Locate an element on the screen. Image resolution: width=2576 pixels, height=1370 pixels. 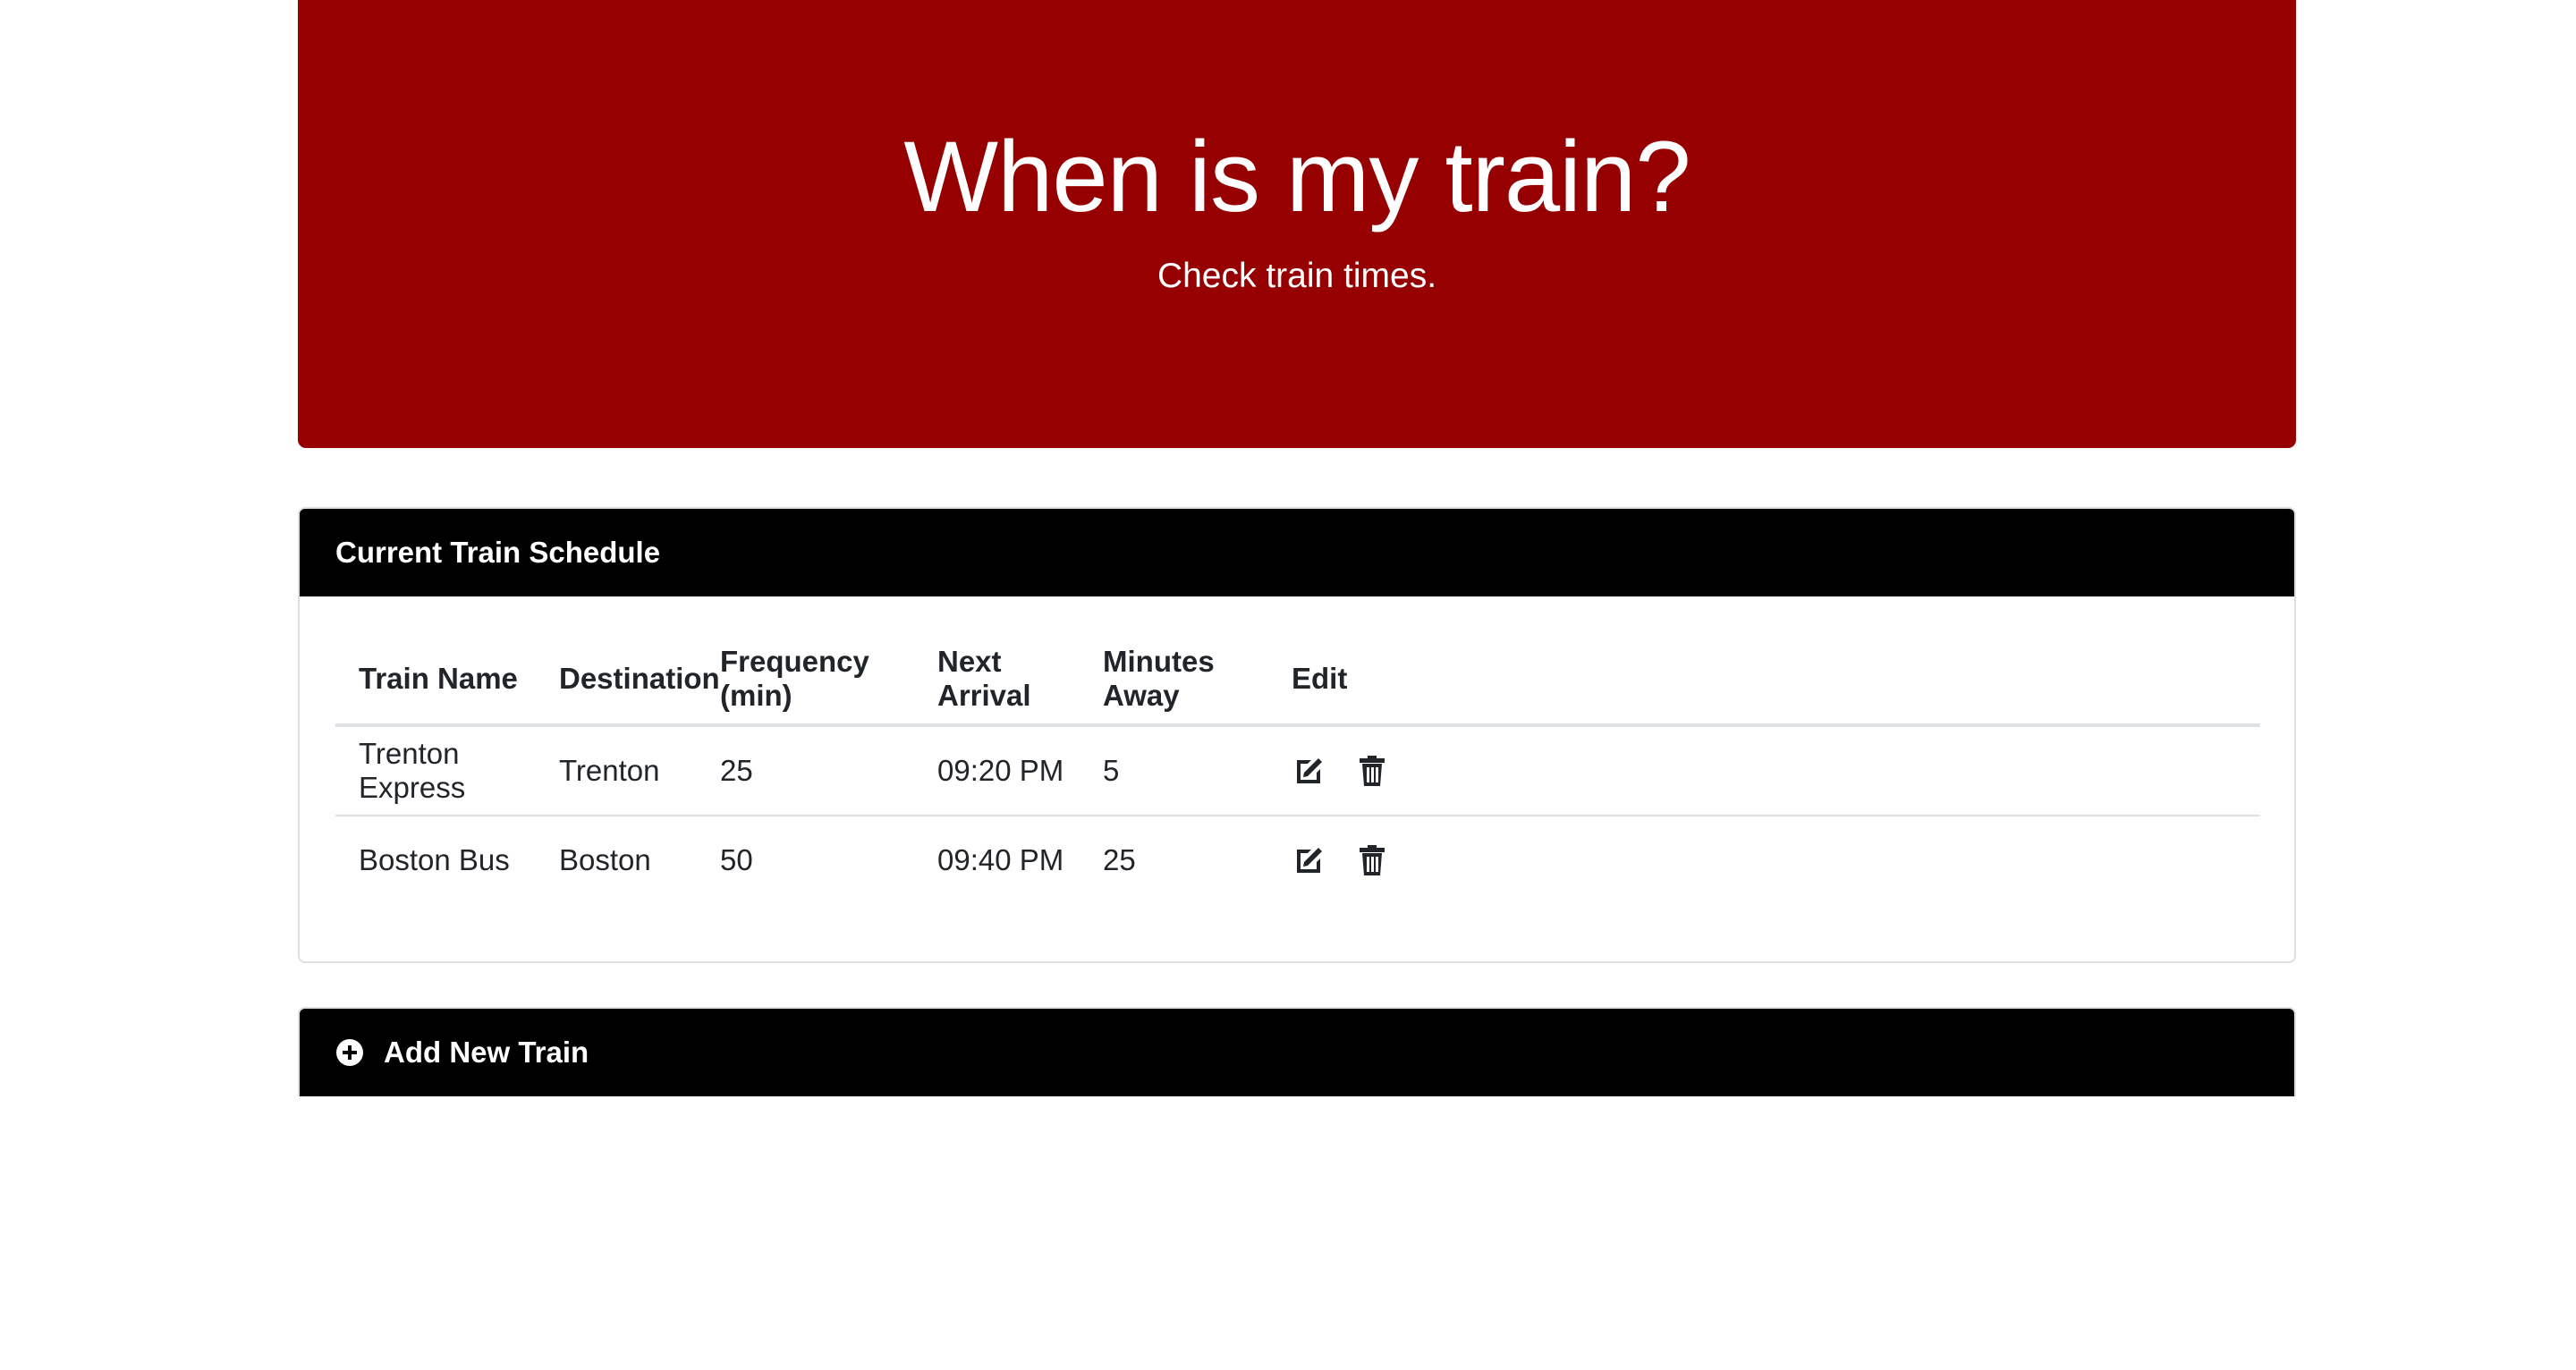
add-train-card: Add New Train is located at coordinates (1297, 1051).